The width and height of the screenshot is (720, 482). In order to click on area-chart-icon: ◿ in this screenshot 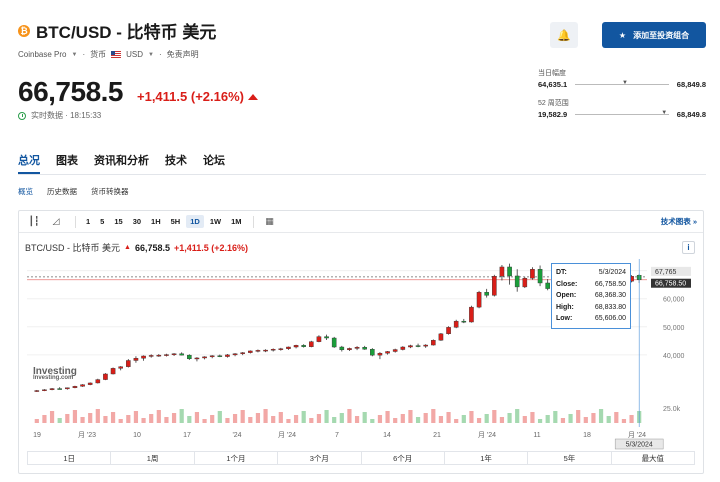, I will do `click(56, 222)`.